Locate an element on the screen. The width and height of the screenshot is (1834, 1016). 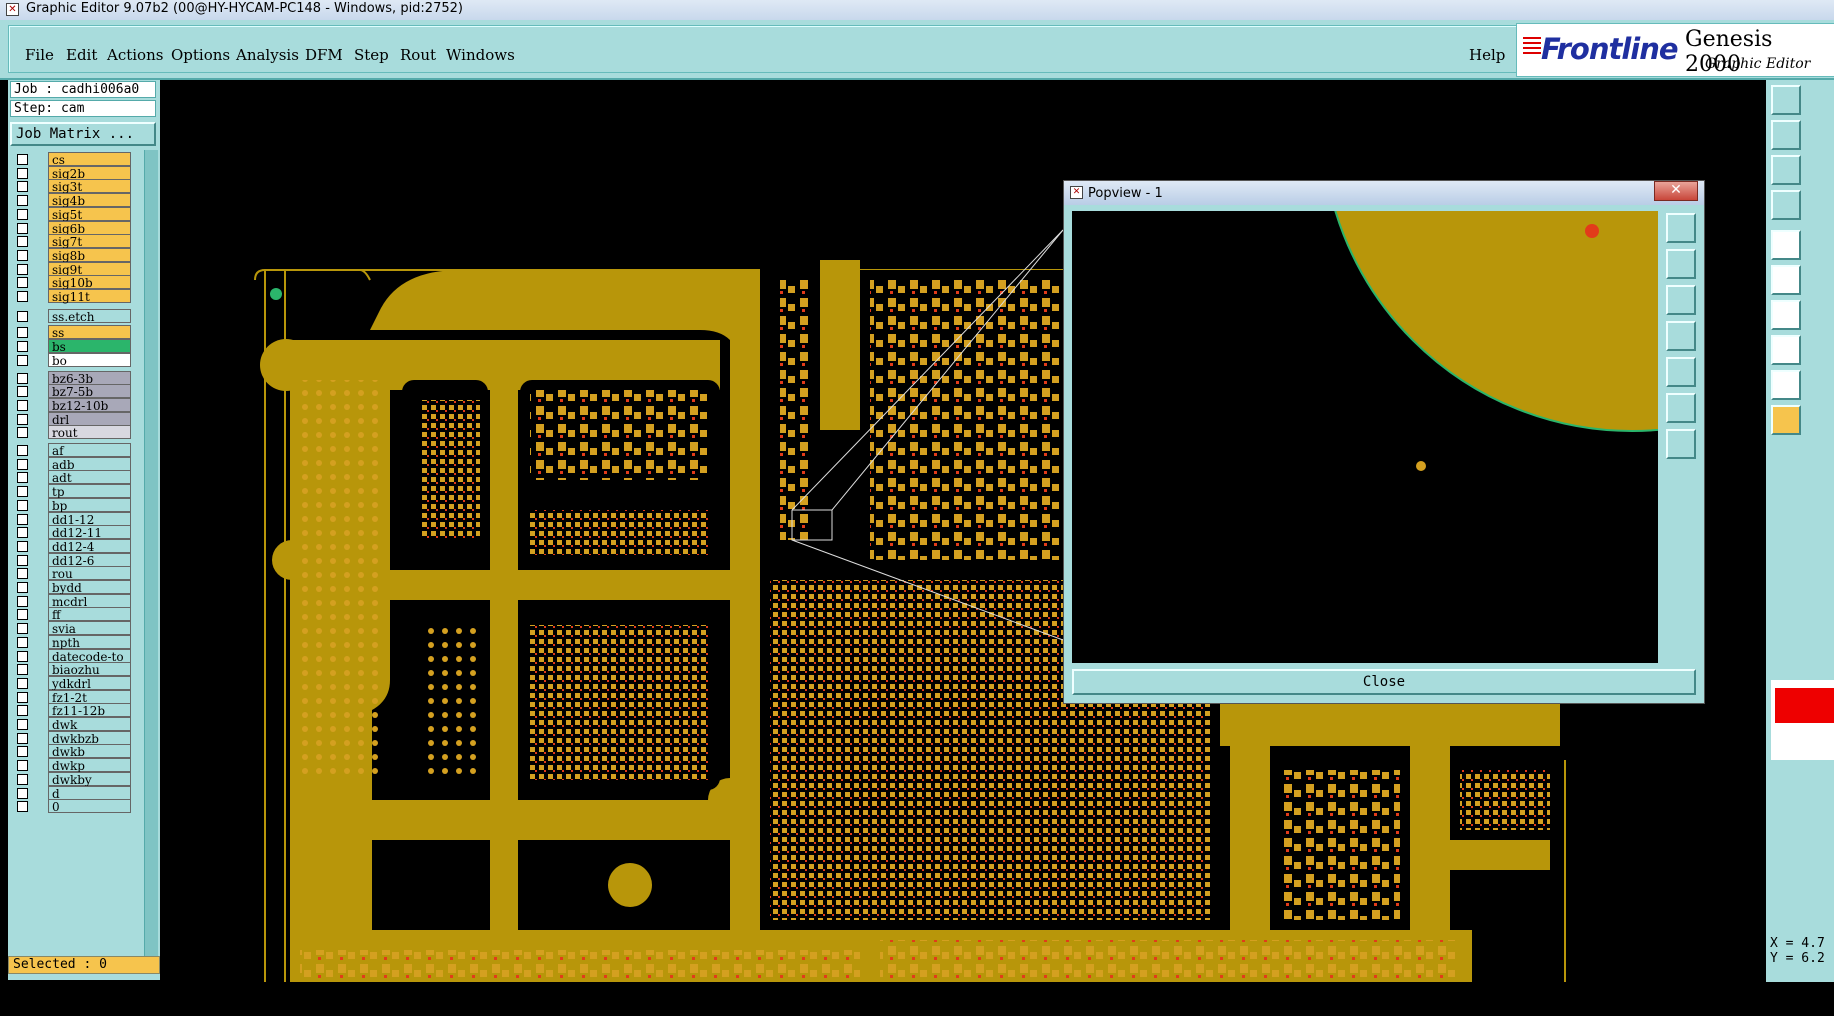
layer-name: svia is located at coordinates (89, 628).